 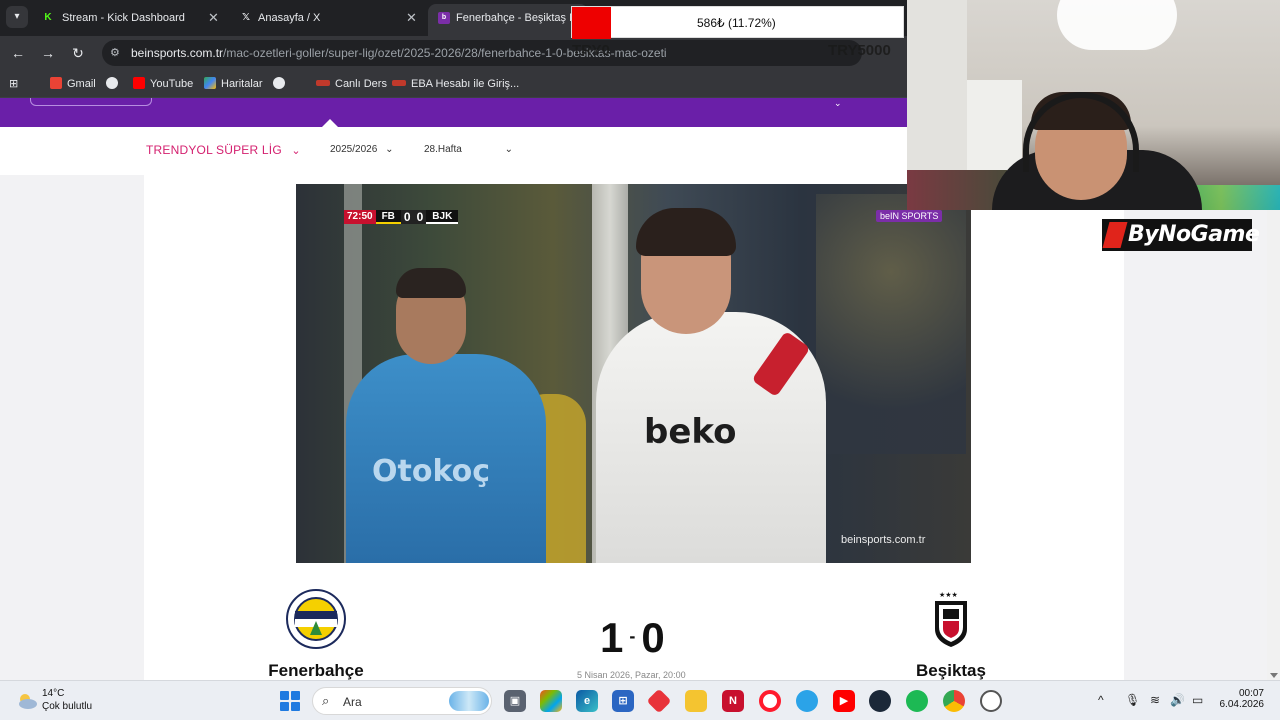 I want to click on edge-icon: e, so click(x=587, y=701).